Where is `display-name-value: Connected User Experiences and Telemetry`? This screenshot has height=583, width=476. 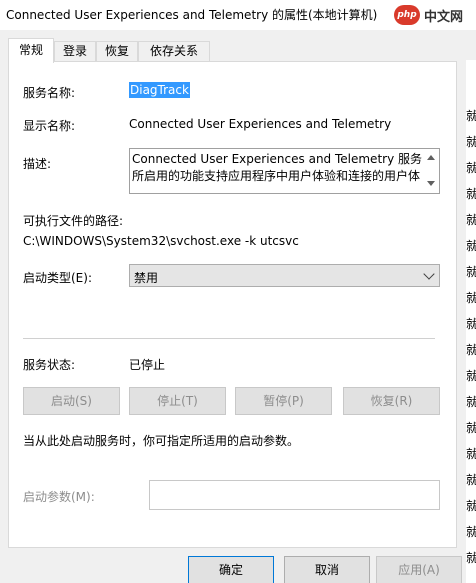 display-name-value: Connected User Experiences and Telemetry is located at coordinates (260, 124).